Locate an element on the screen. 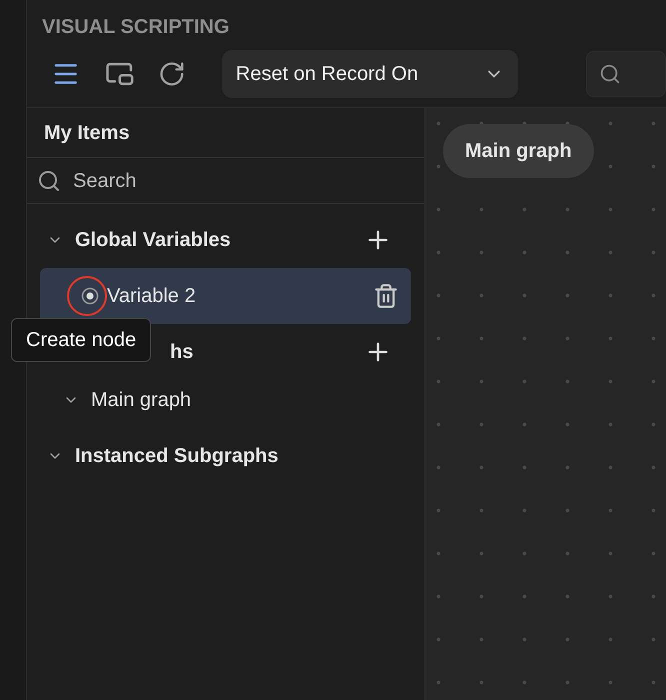 This screenshot has height=700, width=666. mode-dropdown: Reset on Record On is located at coordinates (370, 74).